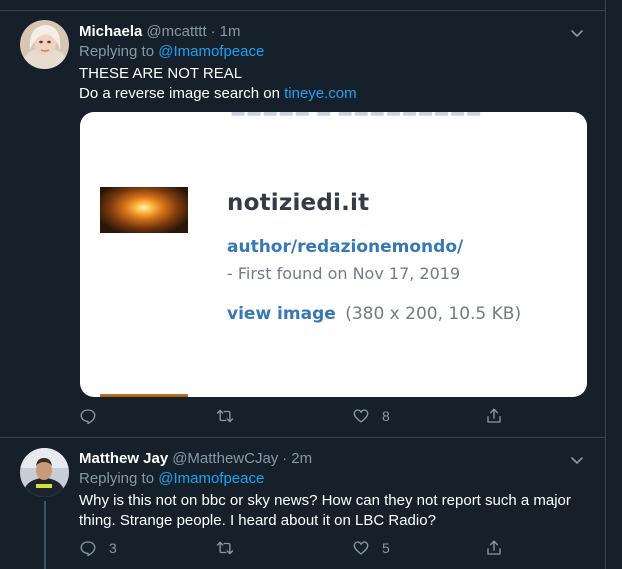 This screenshot has height=569, width=622. I want to click on card-site-name: notiziedi.it, so click(298, 203).